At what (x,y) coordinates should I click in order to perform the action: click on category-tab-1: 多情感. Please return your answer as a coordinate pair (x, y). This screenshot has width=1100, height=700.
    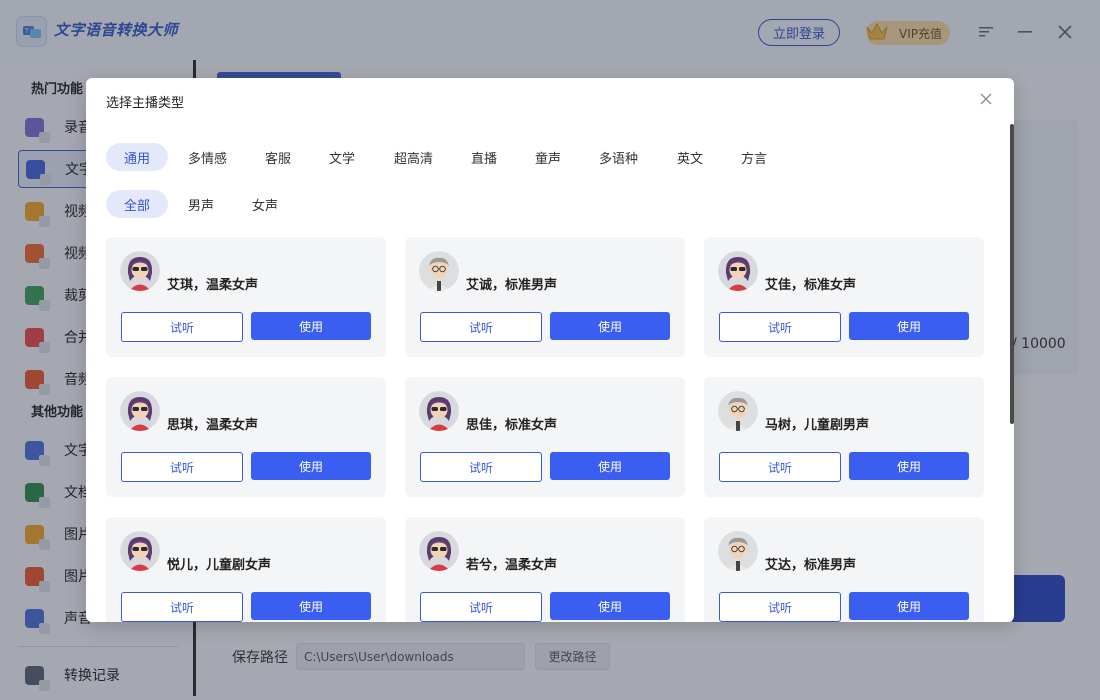
    Looking at the image, I should click on (207, 157).